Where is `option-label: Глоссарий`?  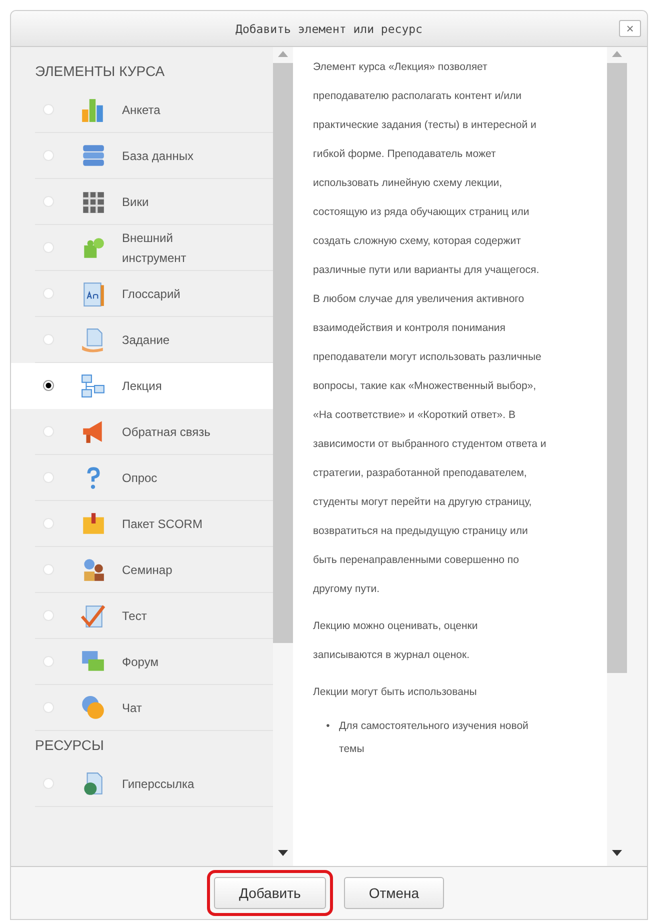
option-label: Глоссарий is located at coordinates (152, 294).